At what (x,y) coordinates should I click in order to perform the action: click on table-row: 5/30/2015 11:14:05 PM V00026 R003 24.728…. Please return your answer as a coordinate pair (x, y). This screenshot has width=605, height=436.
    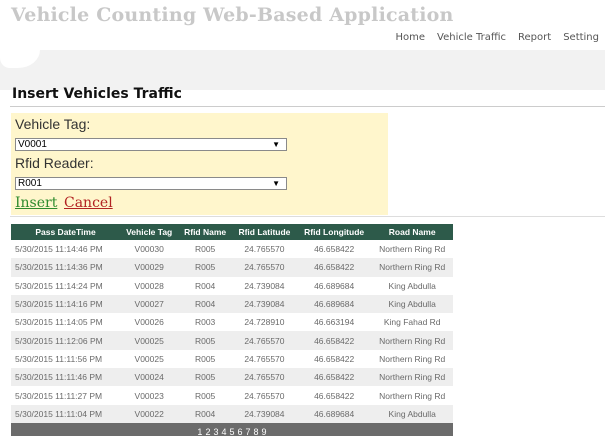
    Looking at the image, I should click on (232, 322).